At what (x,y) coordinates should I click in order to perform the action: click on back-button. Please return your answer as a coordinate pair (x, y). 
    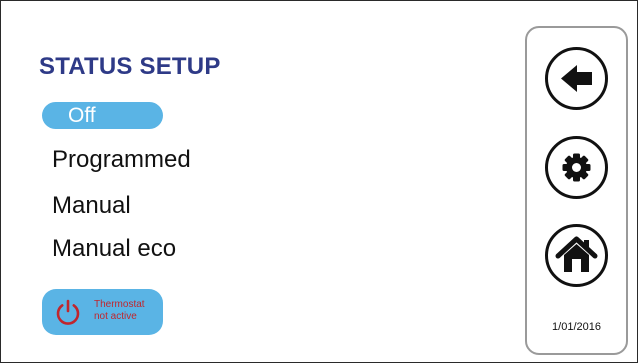
    Looking at the image, I should click on (576, 78).